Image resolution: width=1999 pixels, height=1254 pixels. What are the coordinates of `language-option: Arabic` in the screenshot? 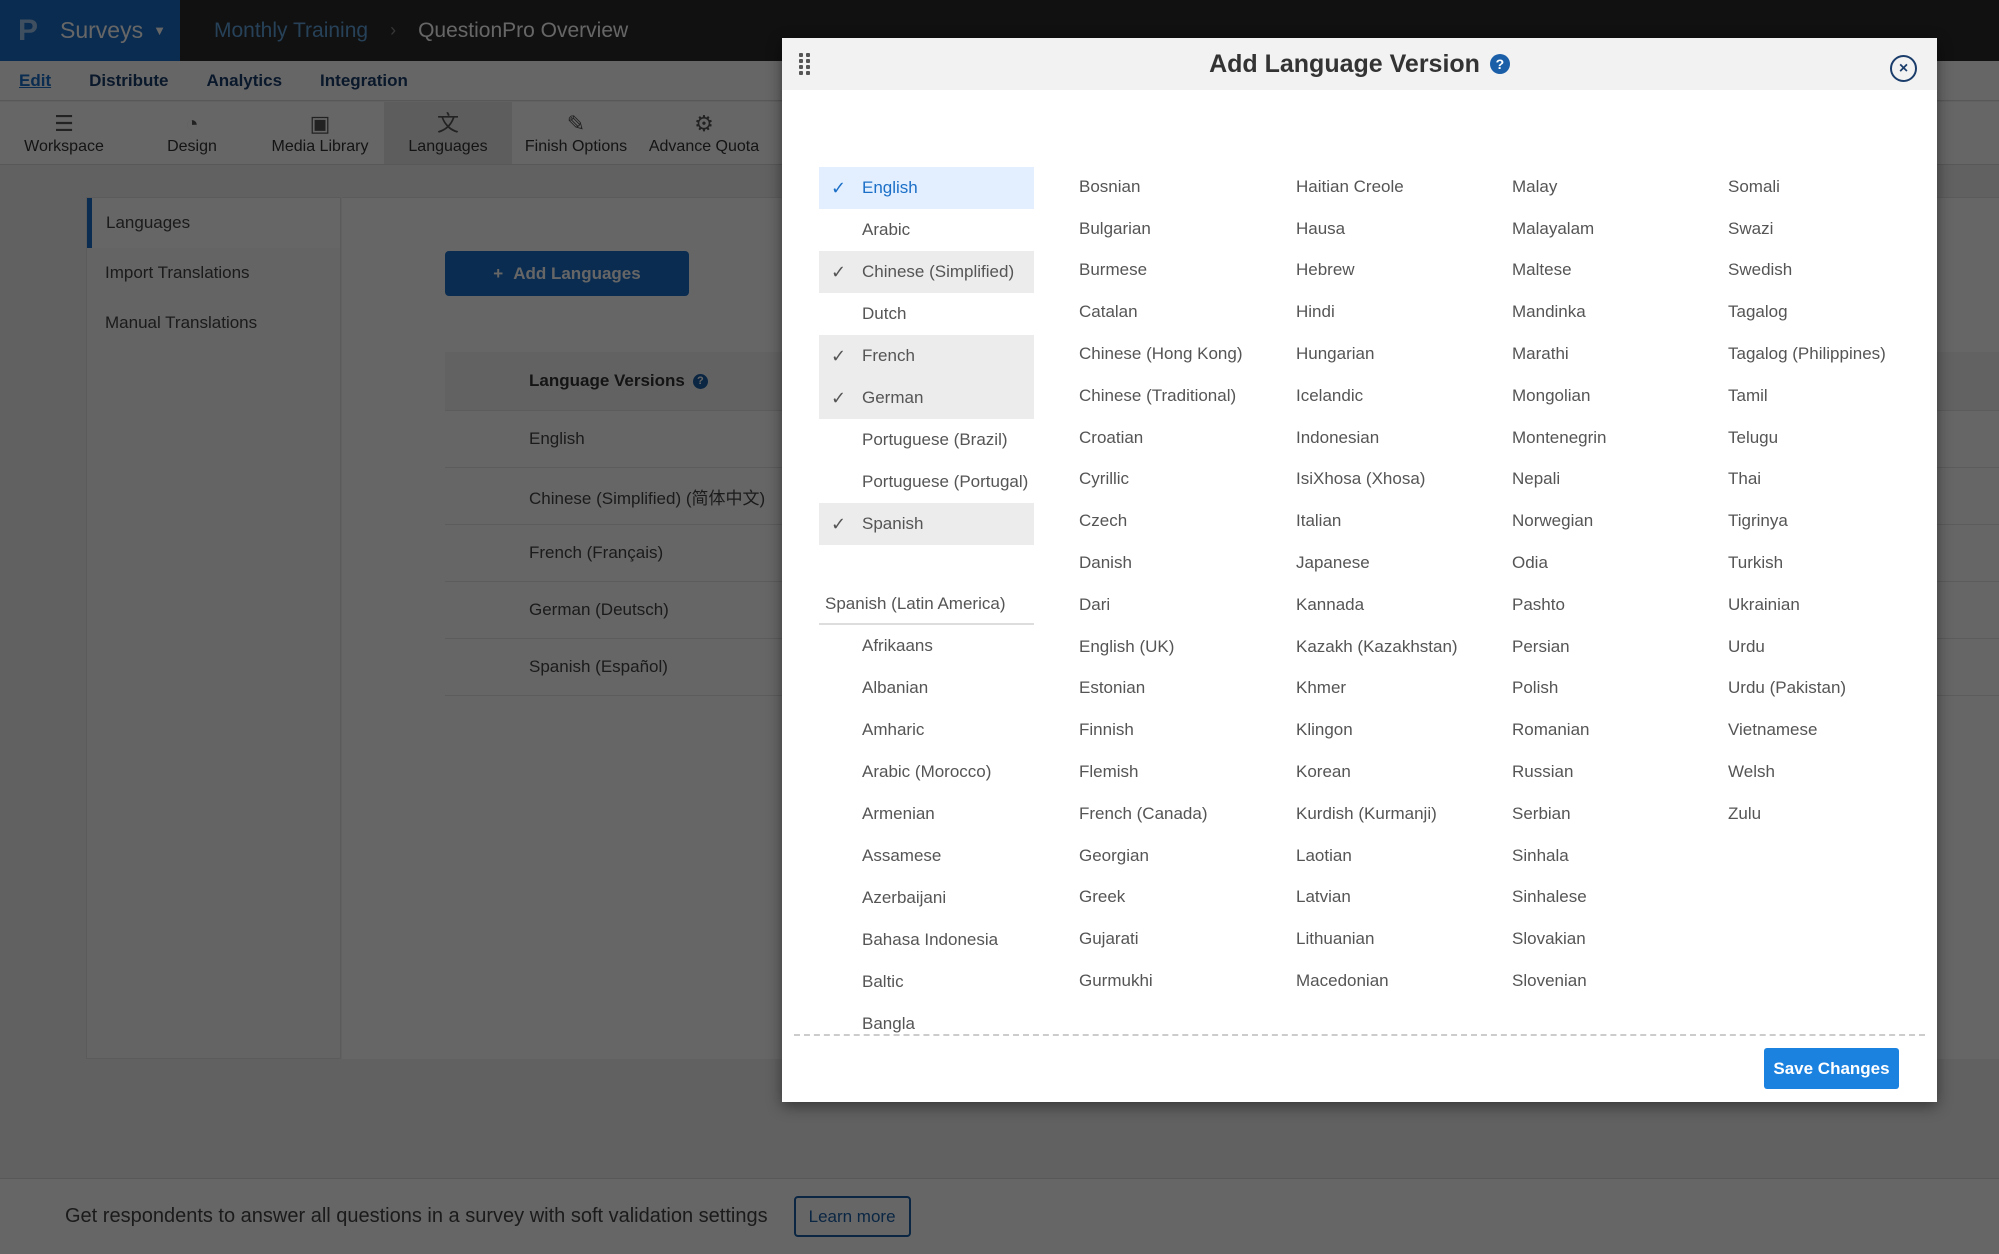 It's located at (926, 230).